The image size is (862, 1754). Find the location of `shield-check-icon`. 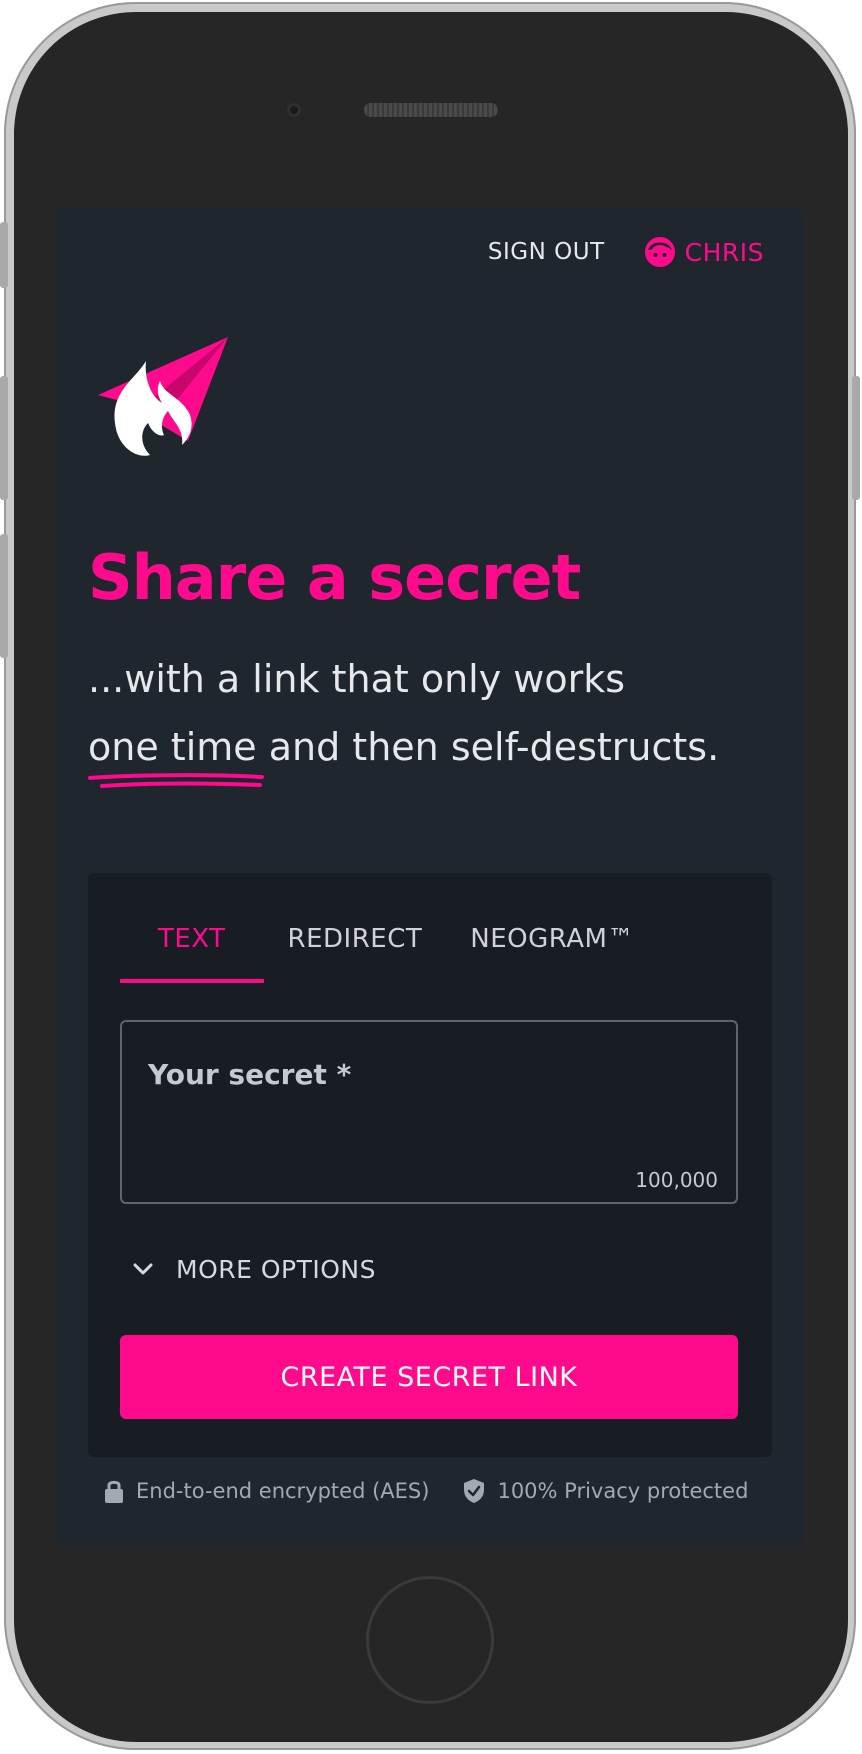

shield-check-icon is located at coordinates (474, 1491).